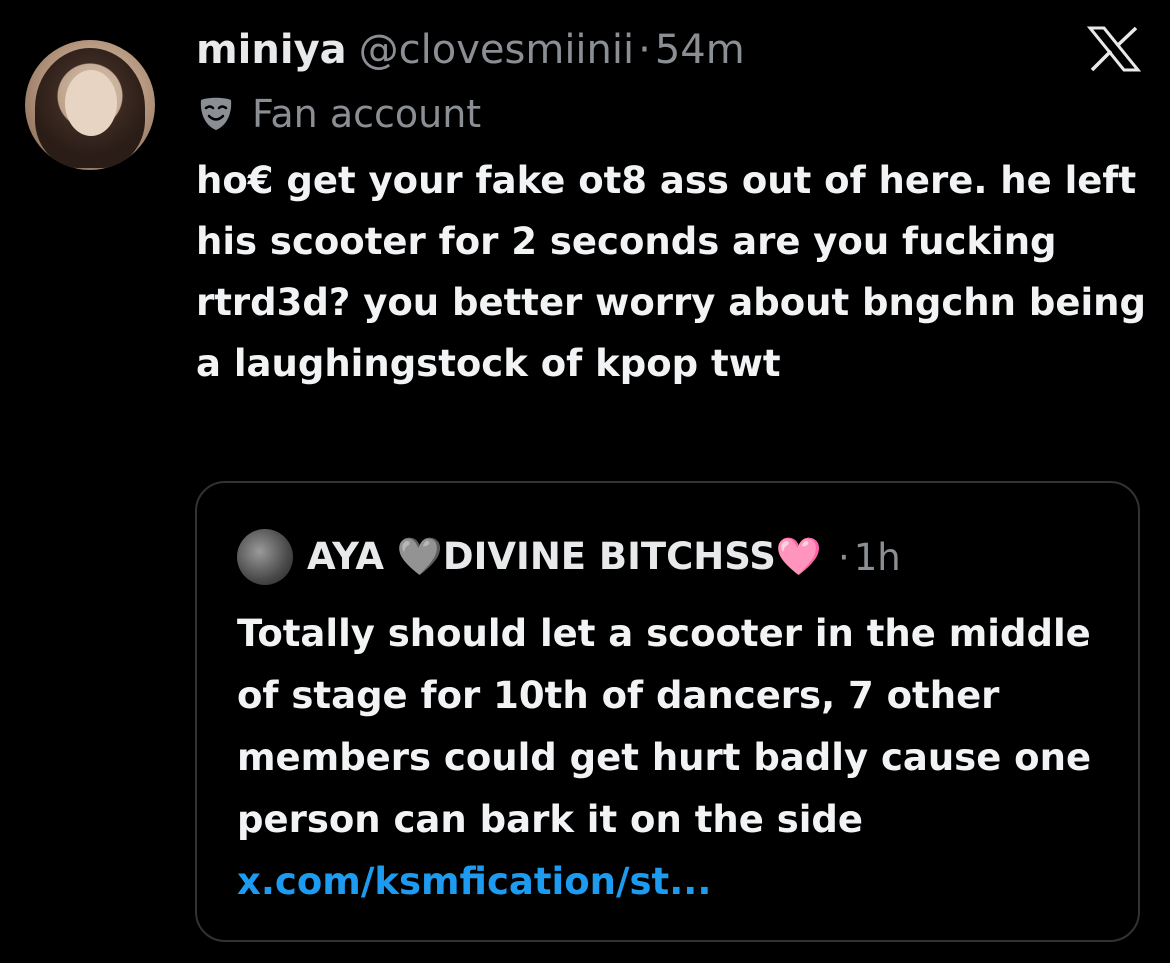 This screenshot has height=963, width=1170. I want to click on avatar-face, so click(91, 103).